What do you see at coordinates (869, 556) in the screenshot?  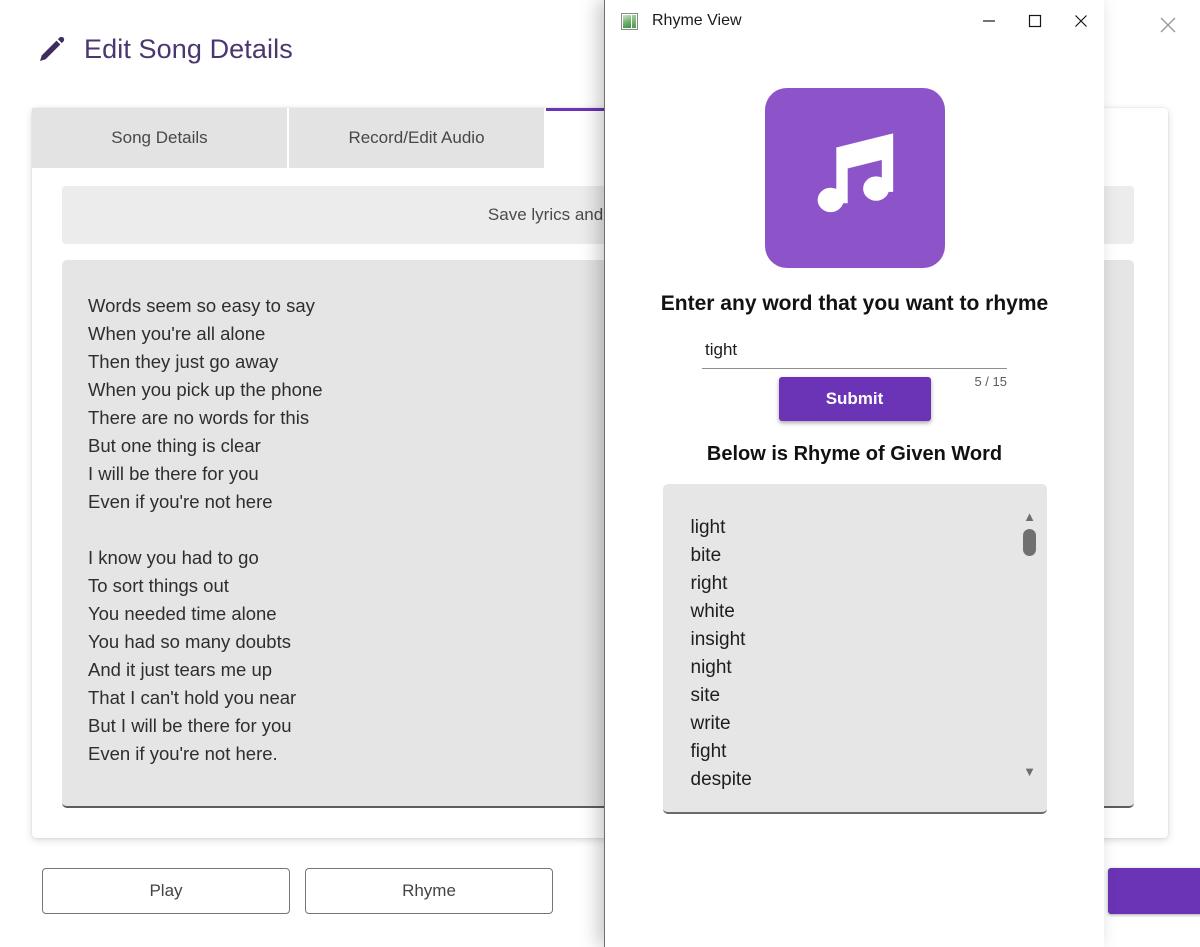 I see `list-item: bite` at bounding box center [869, 556].